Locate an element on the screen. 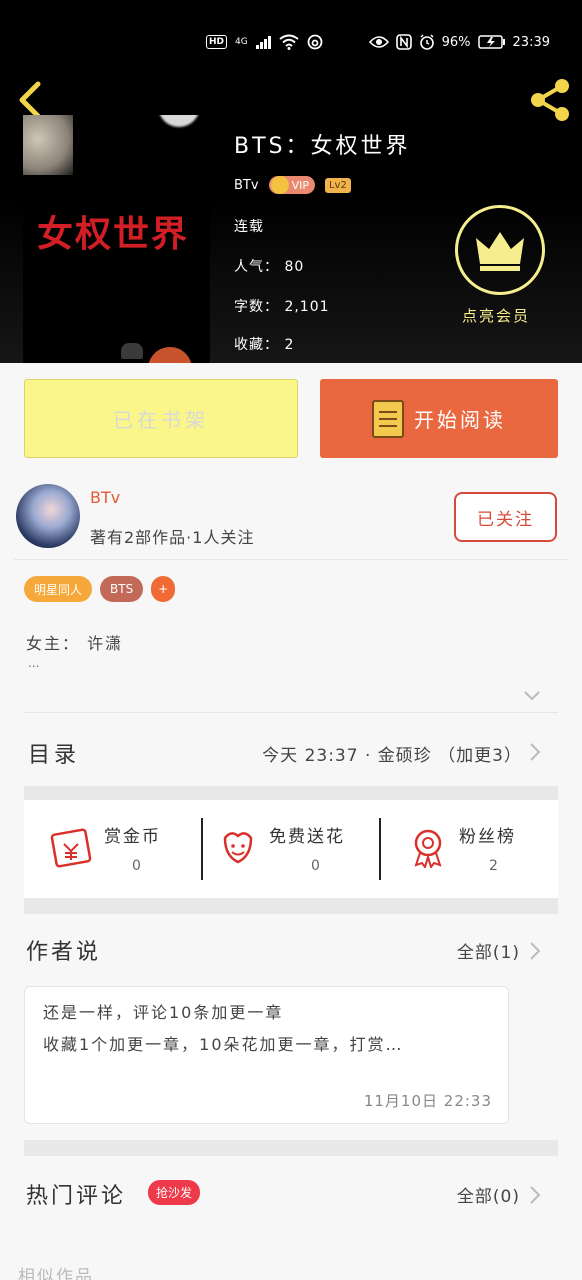  book-author-row: BTv VIP Lv2 is located at coordinates (292, 185).